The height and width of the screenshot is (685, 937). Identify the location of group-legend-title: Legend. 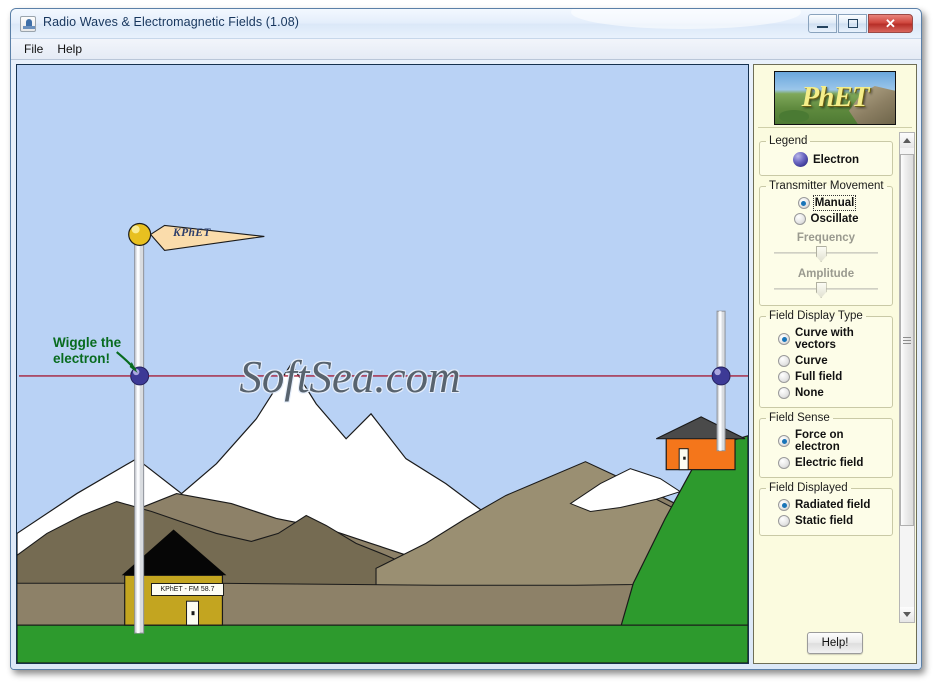
(788, 141).